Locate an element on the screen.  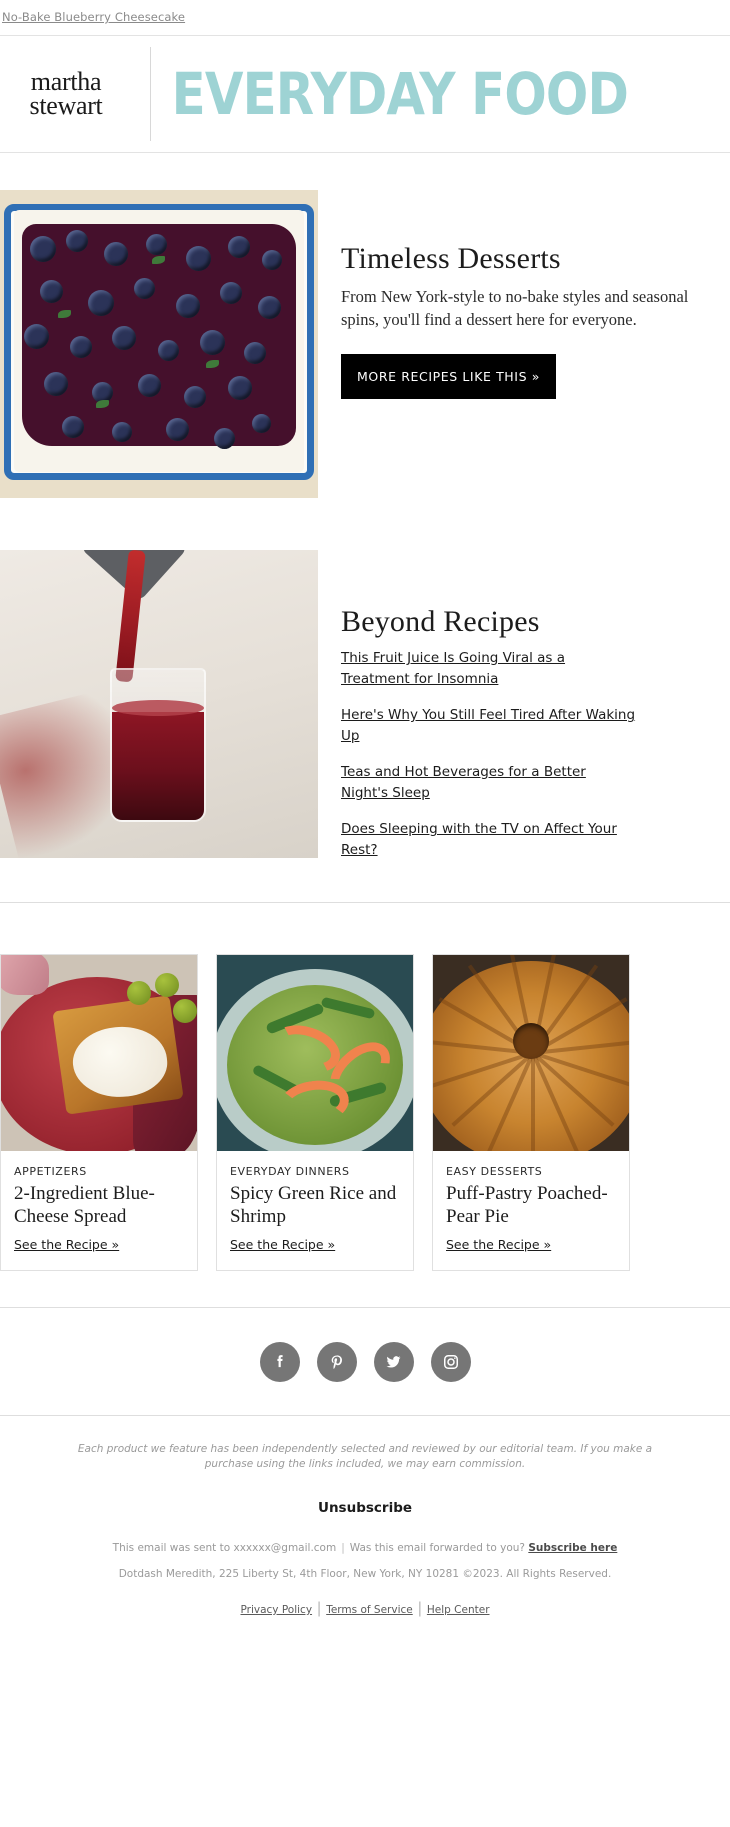
card-category: EASY DESSERTS is located at coordinates (494, 1172).